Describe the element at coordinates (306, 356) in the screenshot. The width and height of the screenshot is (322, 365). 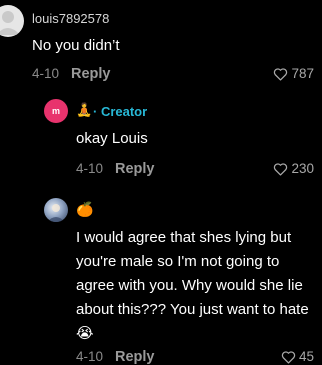
I see `like-count: 45` at that location.